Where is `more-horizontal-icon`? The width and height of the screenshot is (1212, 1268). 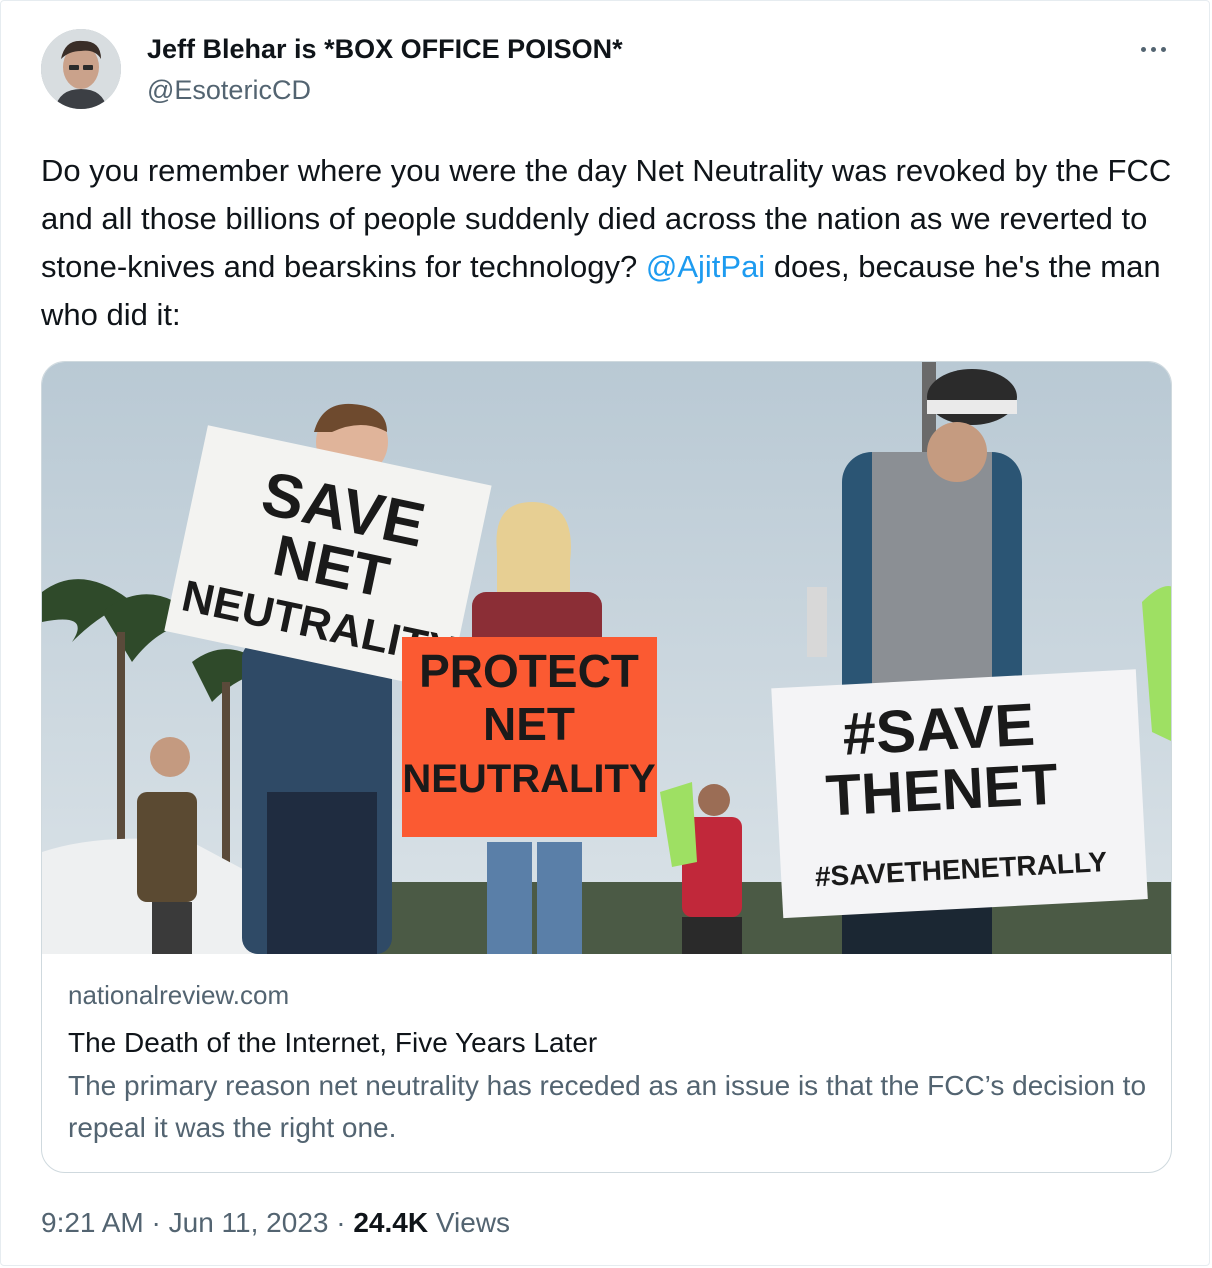 more-horizontal-icon is located at coordinates (1153, 49).